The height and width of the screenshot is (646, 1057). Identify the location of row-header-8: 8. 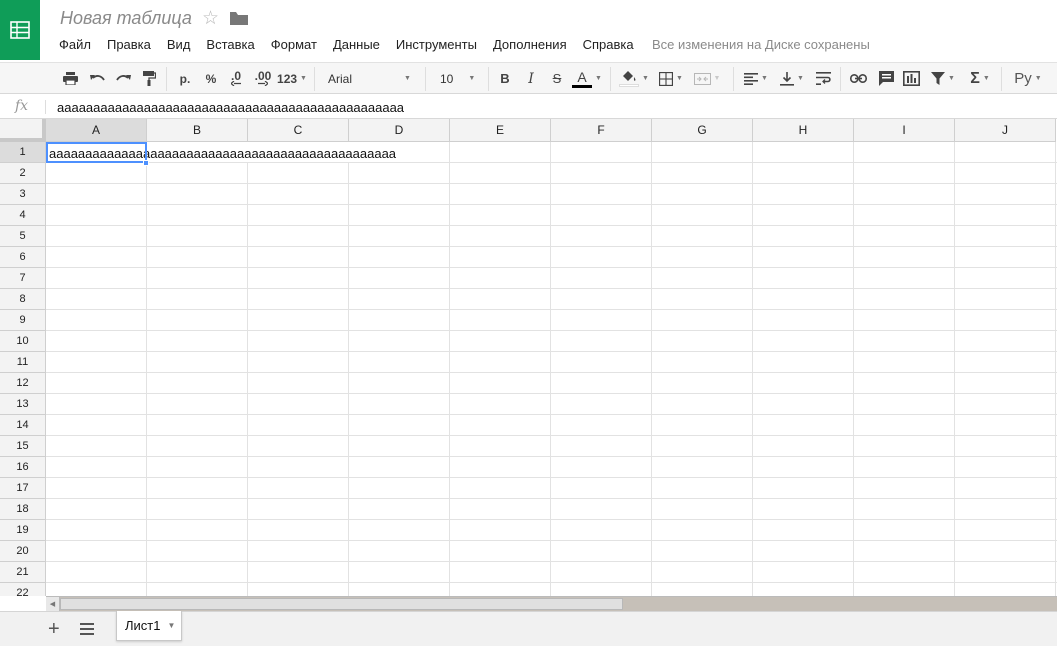
(23, 299).